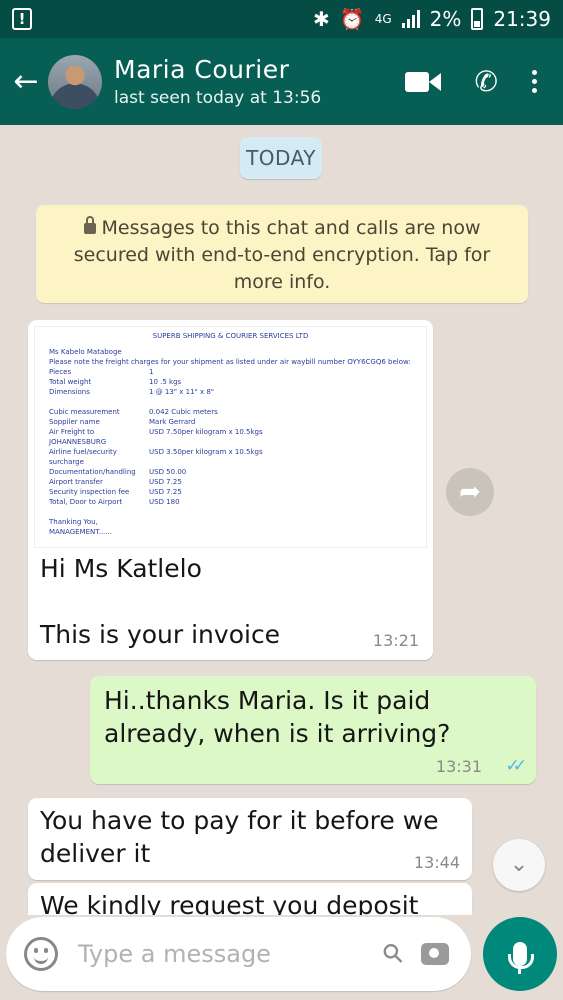  I want to click on emoji-icon, so click(41, 954).